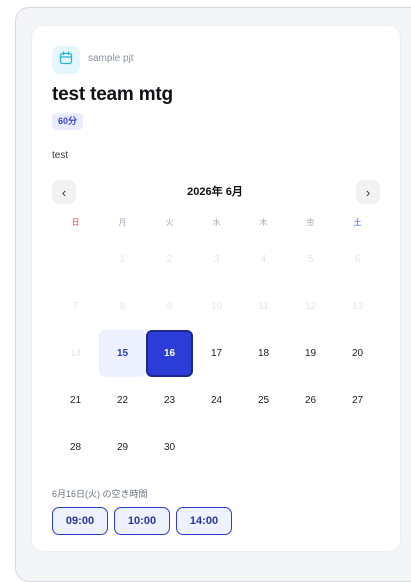 This screenshot has width=411, height=582. I want to click on event-title: test team mtg, so click(112, 94).